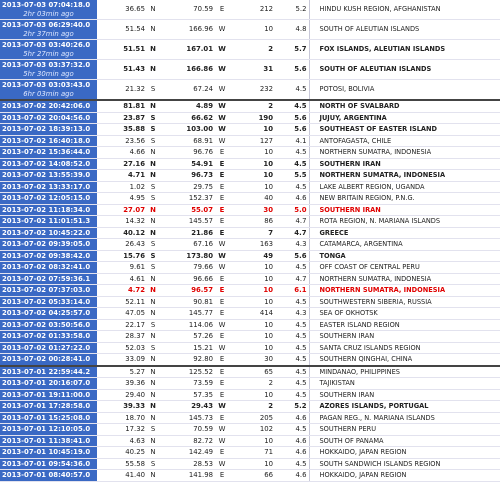  I want to click on datetime-cell: 2013-07-03 03:03:43.0 6hr 03min ago, so click(48, 90).